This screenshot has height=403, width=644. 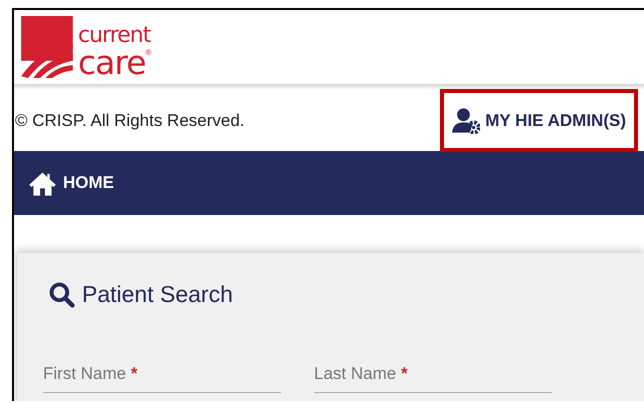 I want to click on logo-text: care, so click(x=112, y=62).